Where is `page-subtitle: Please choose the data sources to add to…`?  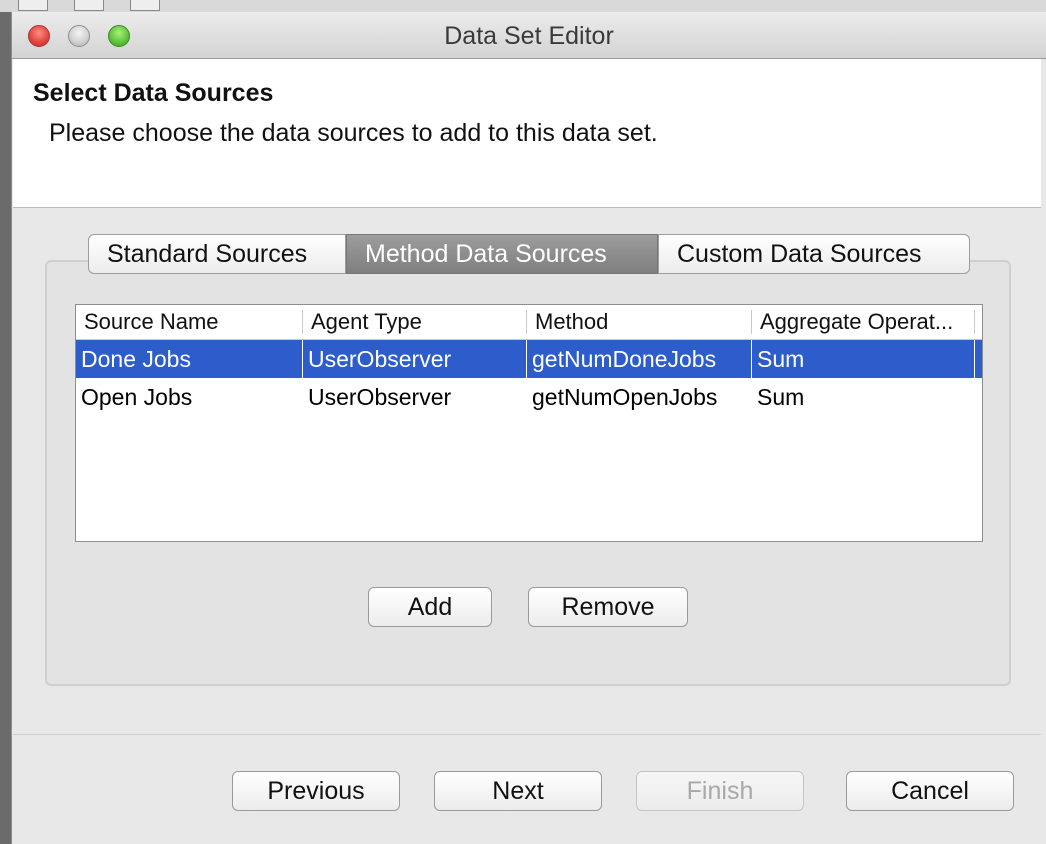 page-subtitle: Please choose the data sources to add to… is located at coordinates (353, 133).